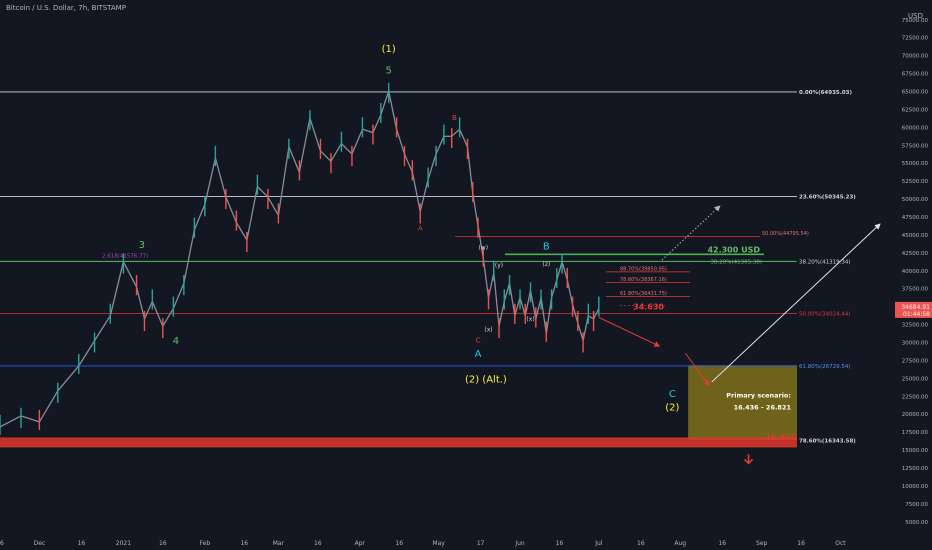 This screenshot has width=932, height=550. I want to click on time-axis-label: Jun, so click(519, 543).